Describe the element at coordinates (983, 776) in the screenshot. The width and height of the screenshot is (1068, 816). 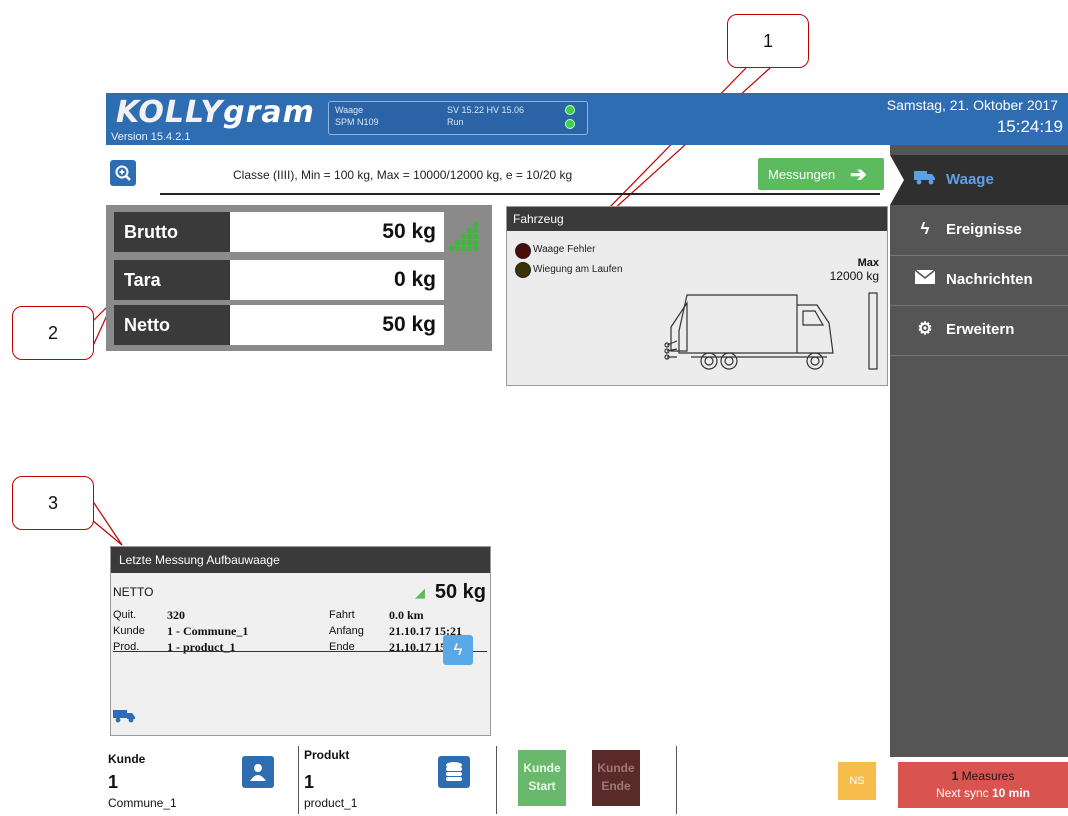
I see `sync-measures-text: 1 Measures` at that location.